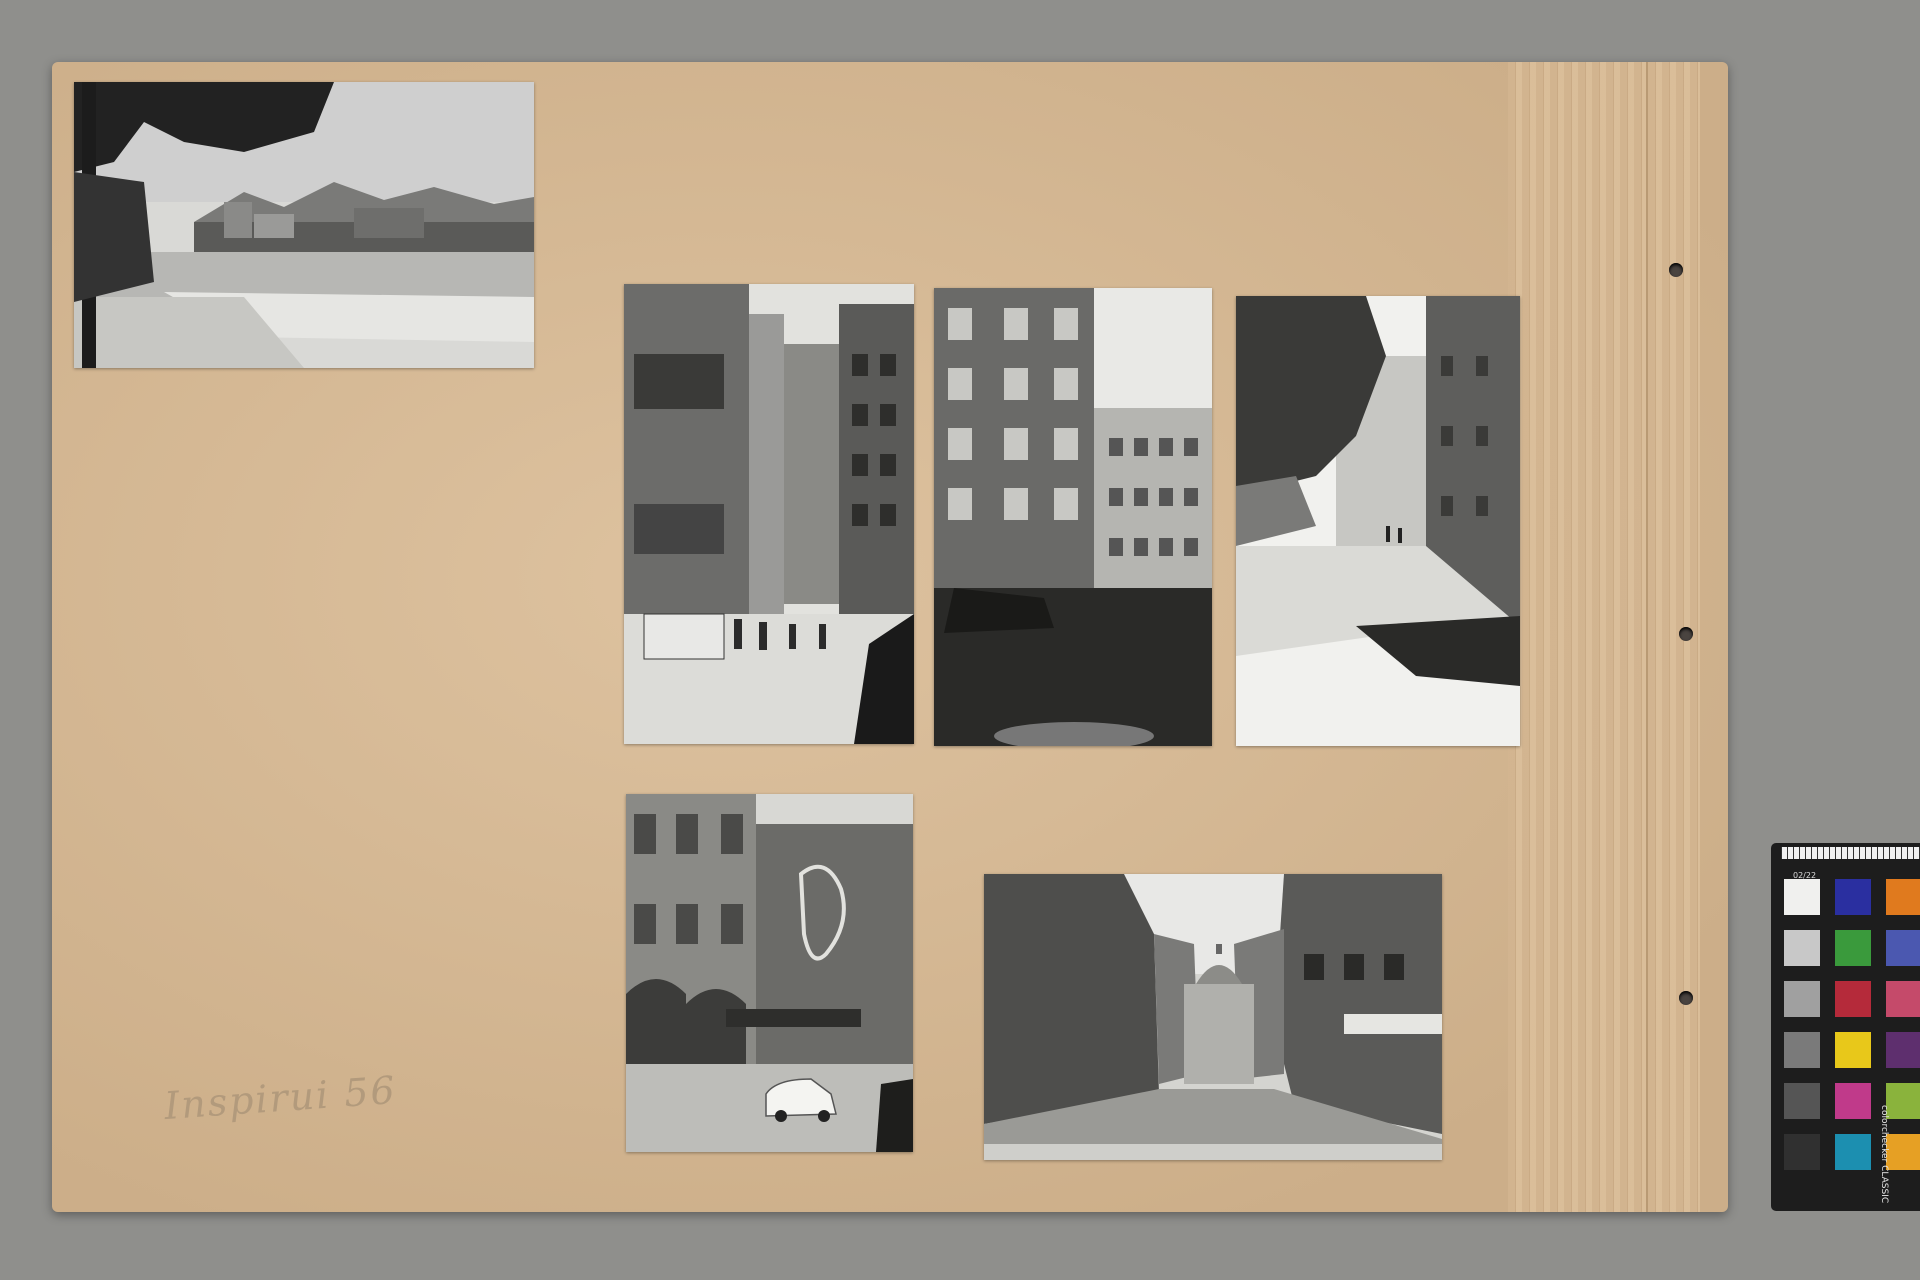 This screenshot has width=1920, height=1280. I want to click on photo-michaelertor-street, so click(1213, 1017).